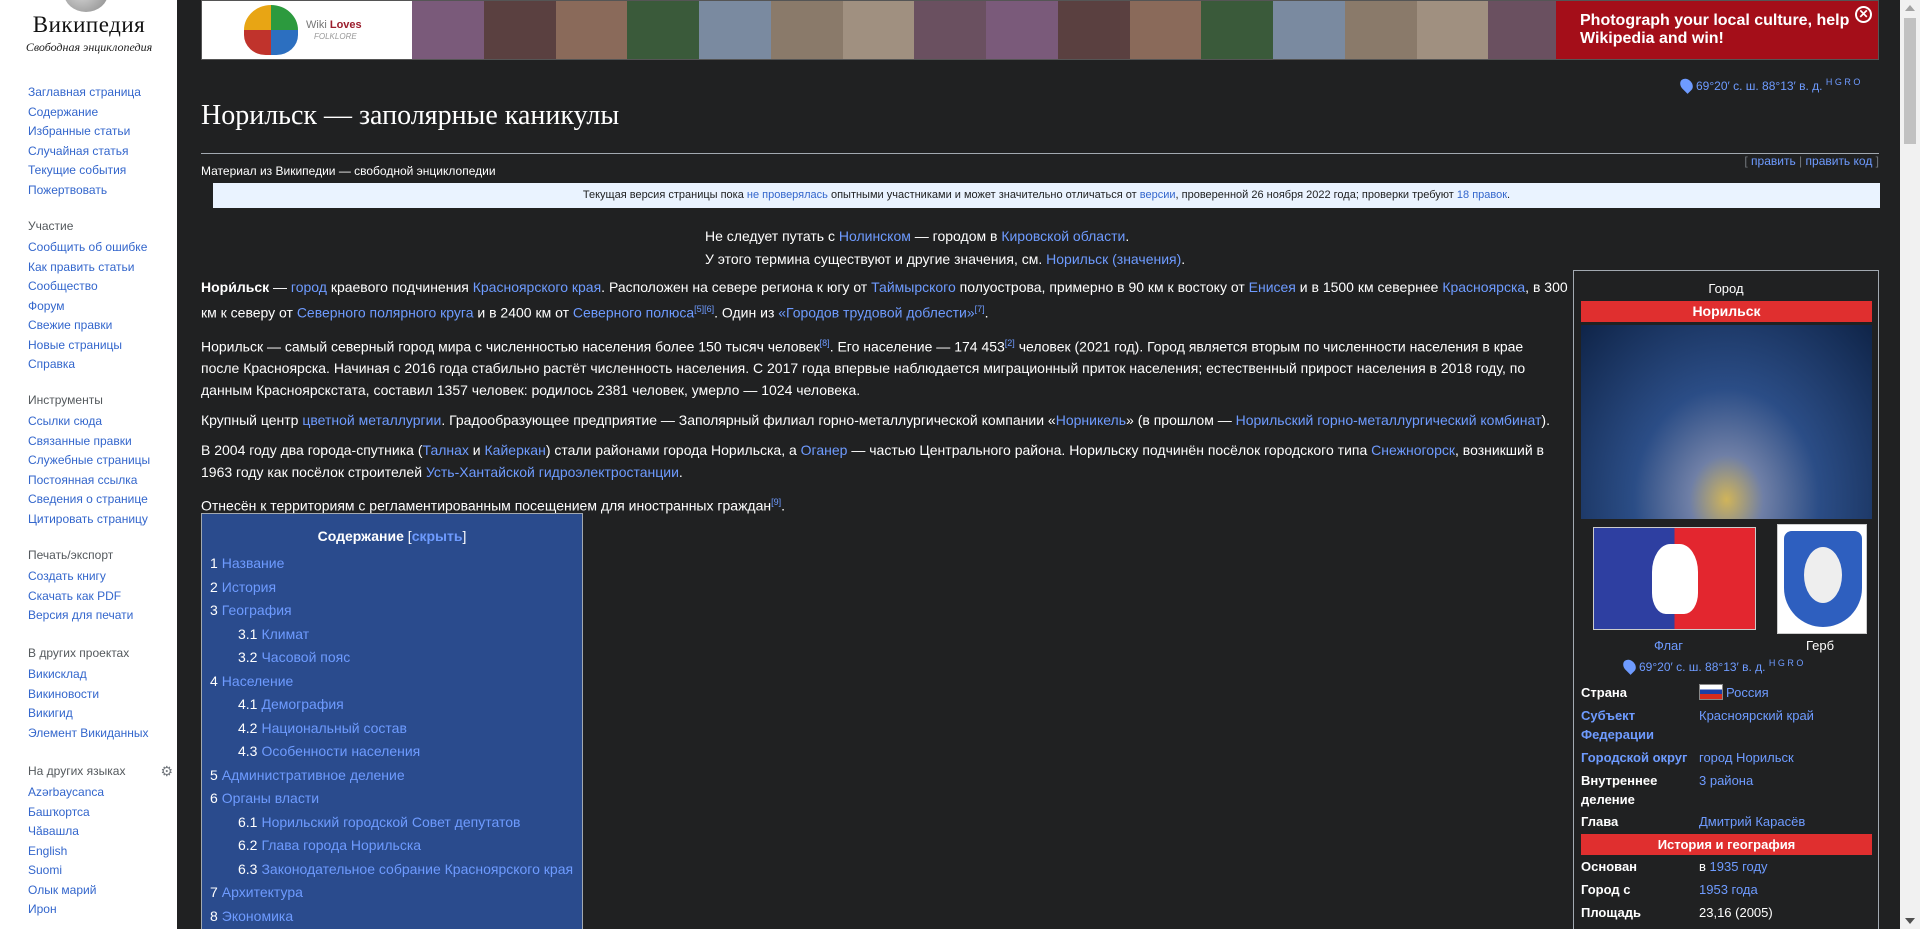  What do you see at coordinates (371, 420) in the screenshot?
I see `article-link: цветной металлургии` at bounding box center [371, 420].